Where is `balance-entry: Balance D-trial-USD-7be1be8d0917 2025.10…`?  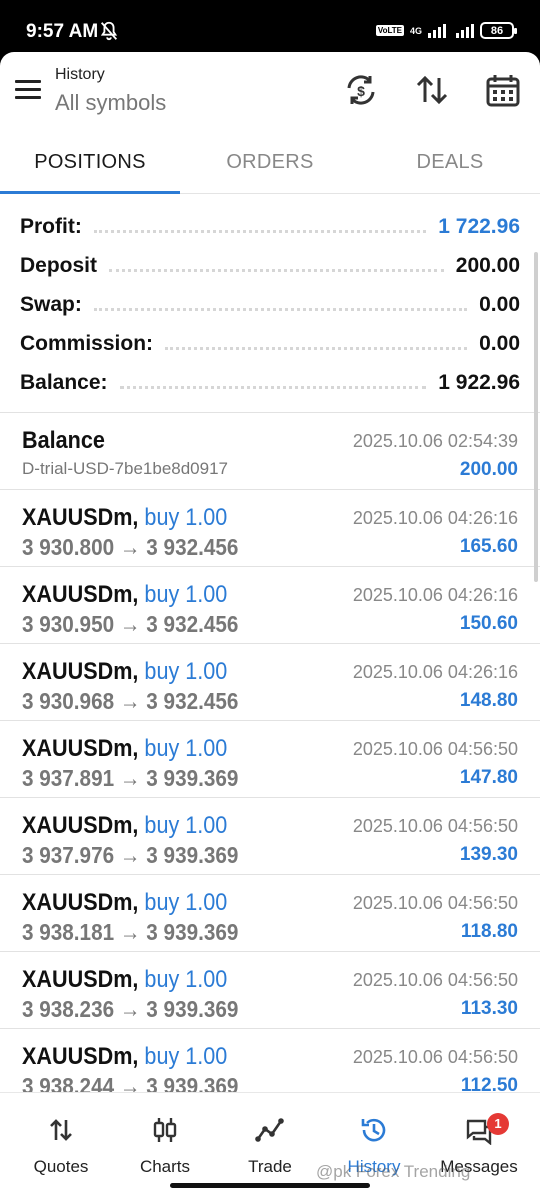 balance-entry: Balance D-trial-USD-7be1be8d0917 2025.10… is located at coordinates (270, 451).